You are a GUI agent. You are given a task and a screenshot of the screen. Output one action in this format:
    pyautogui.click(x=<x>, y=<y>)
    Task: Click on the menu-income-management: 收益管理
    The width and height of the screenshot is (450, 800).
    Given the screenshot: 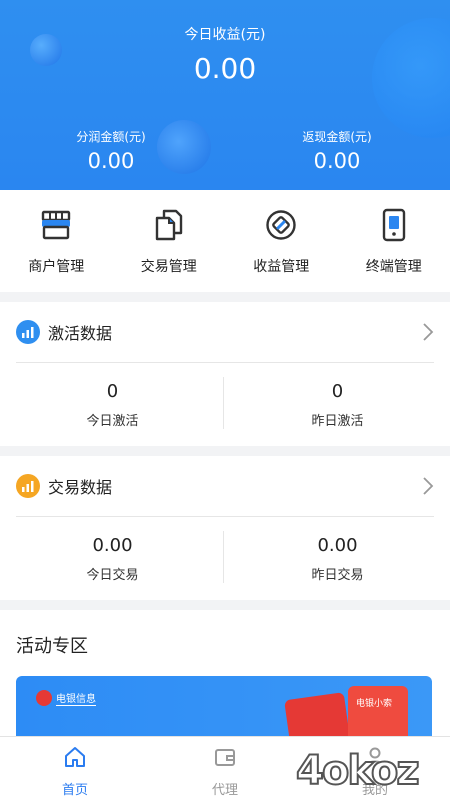 What is the action you would take?
    pyautogui.click(x=281, y=241)
    